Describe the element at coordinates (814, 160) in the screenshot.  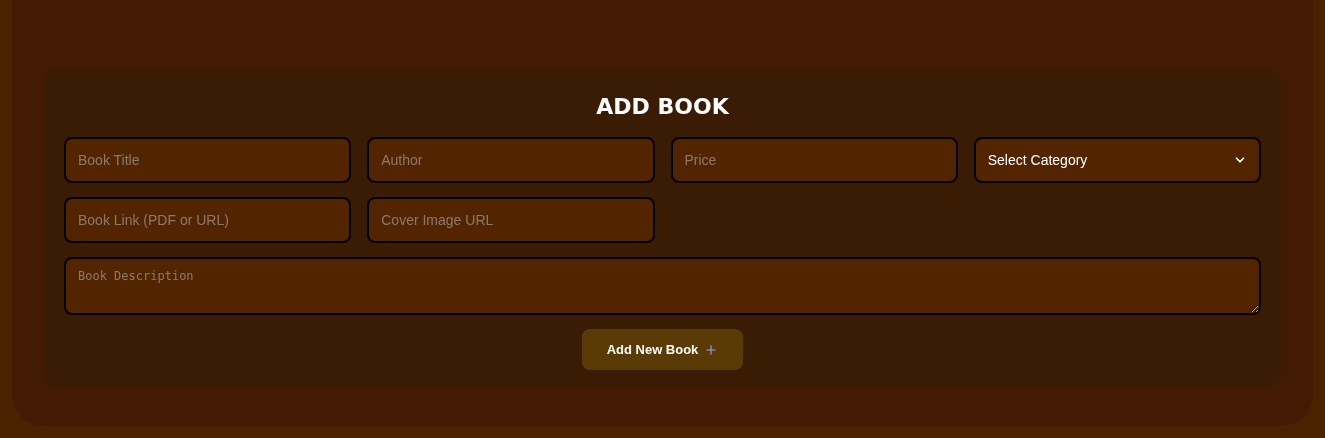
I see `text-field: Price` at that location.